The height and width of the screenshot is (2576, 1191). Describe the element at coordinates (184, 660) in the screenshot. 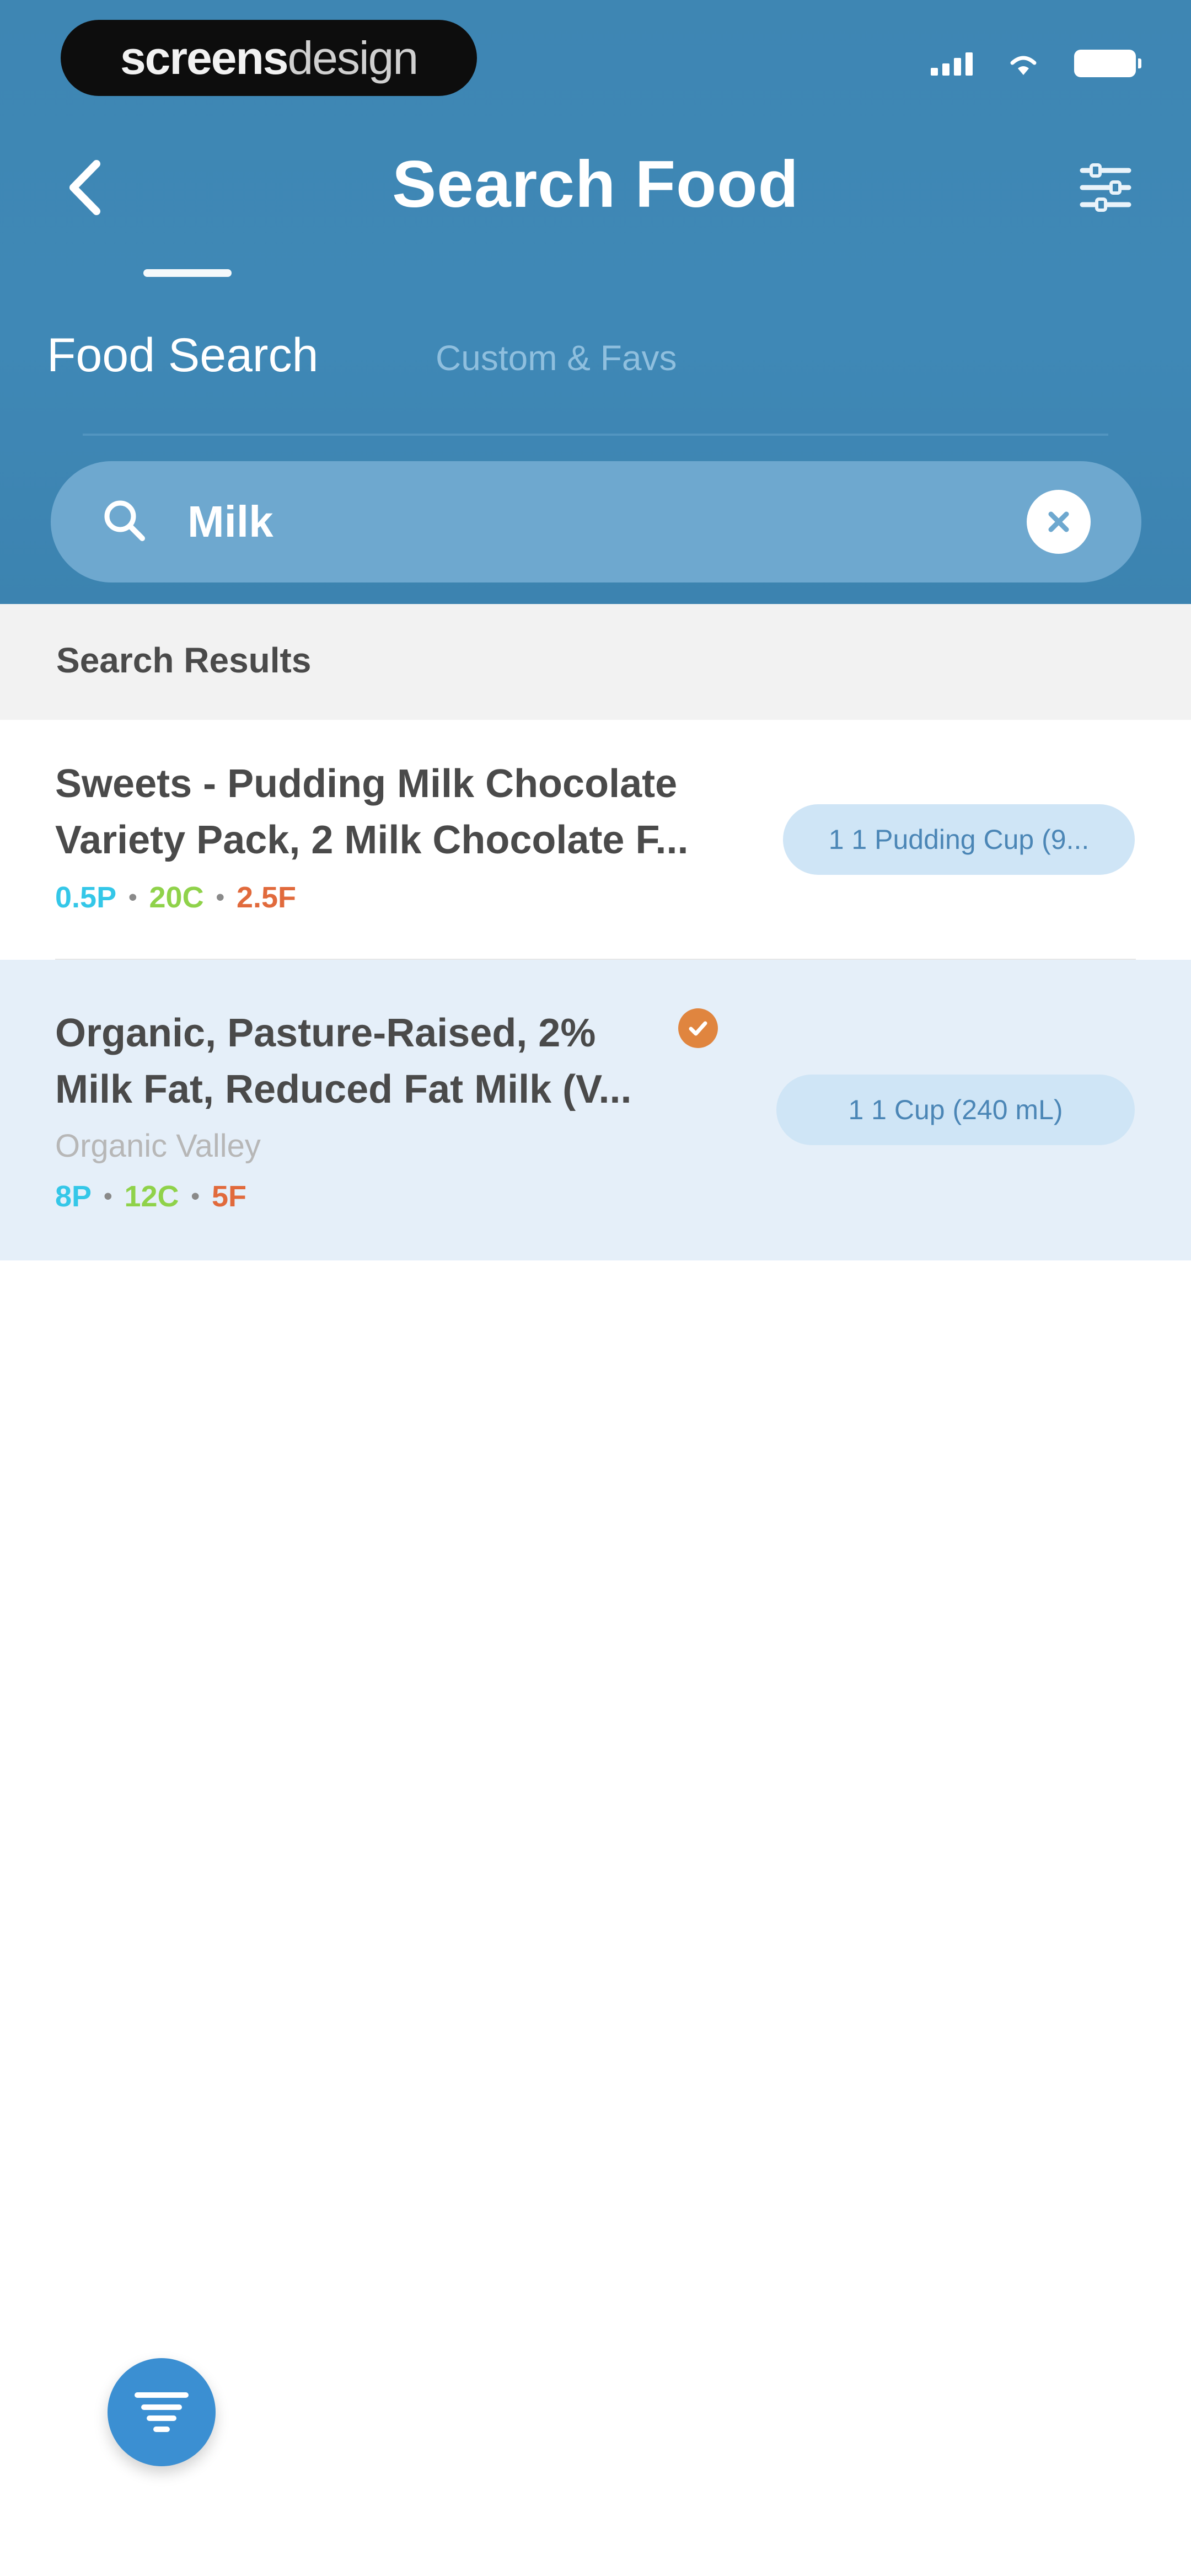

I see `section-title: Search Results` at that location.